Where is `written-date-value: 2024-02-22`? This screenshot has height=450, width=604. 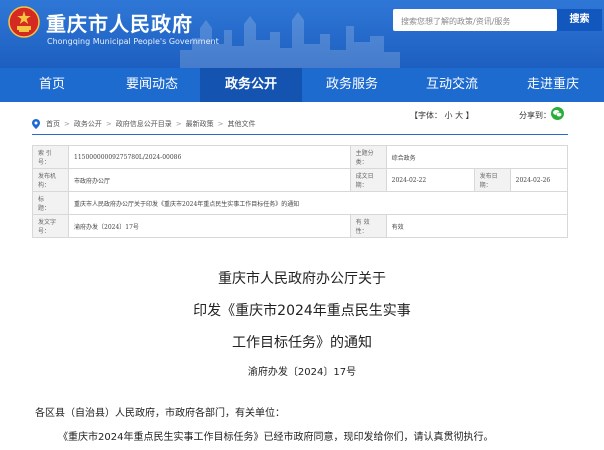 written-date-value: 2024-02-22 is located at coordinates (430, 180).